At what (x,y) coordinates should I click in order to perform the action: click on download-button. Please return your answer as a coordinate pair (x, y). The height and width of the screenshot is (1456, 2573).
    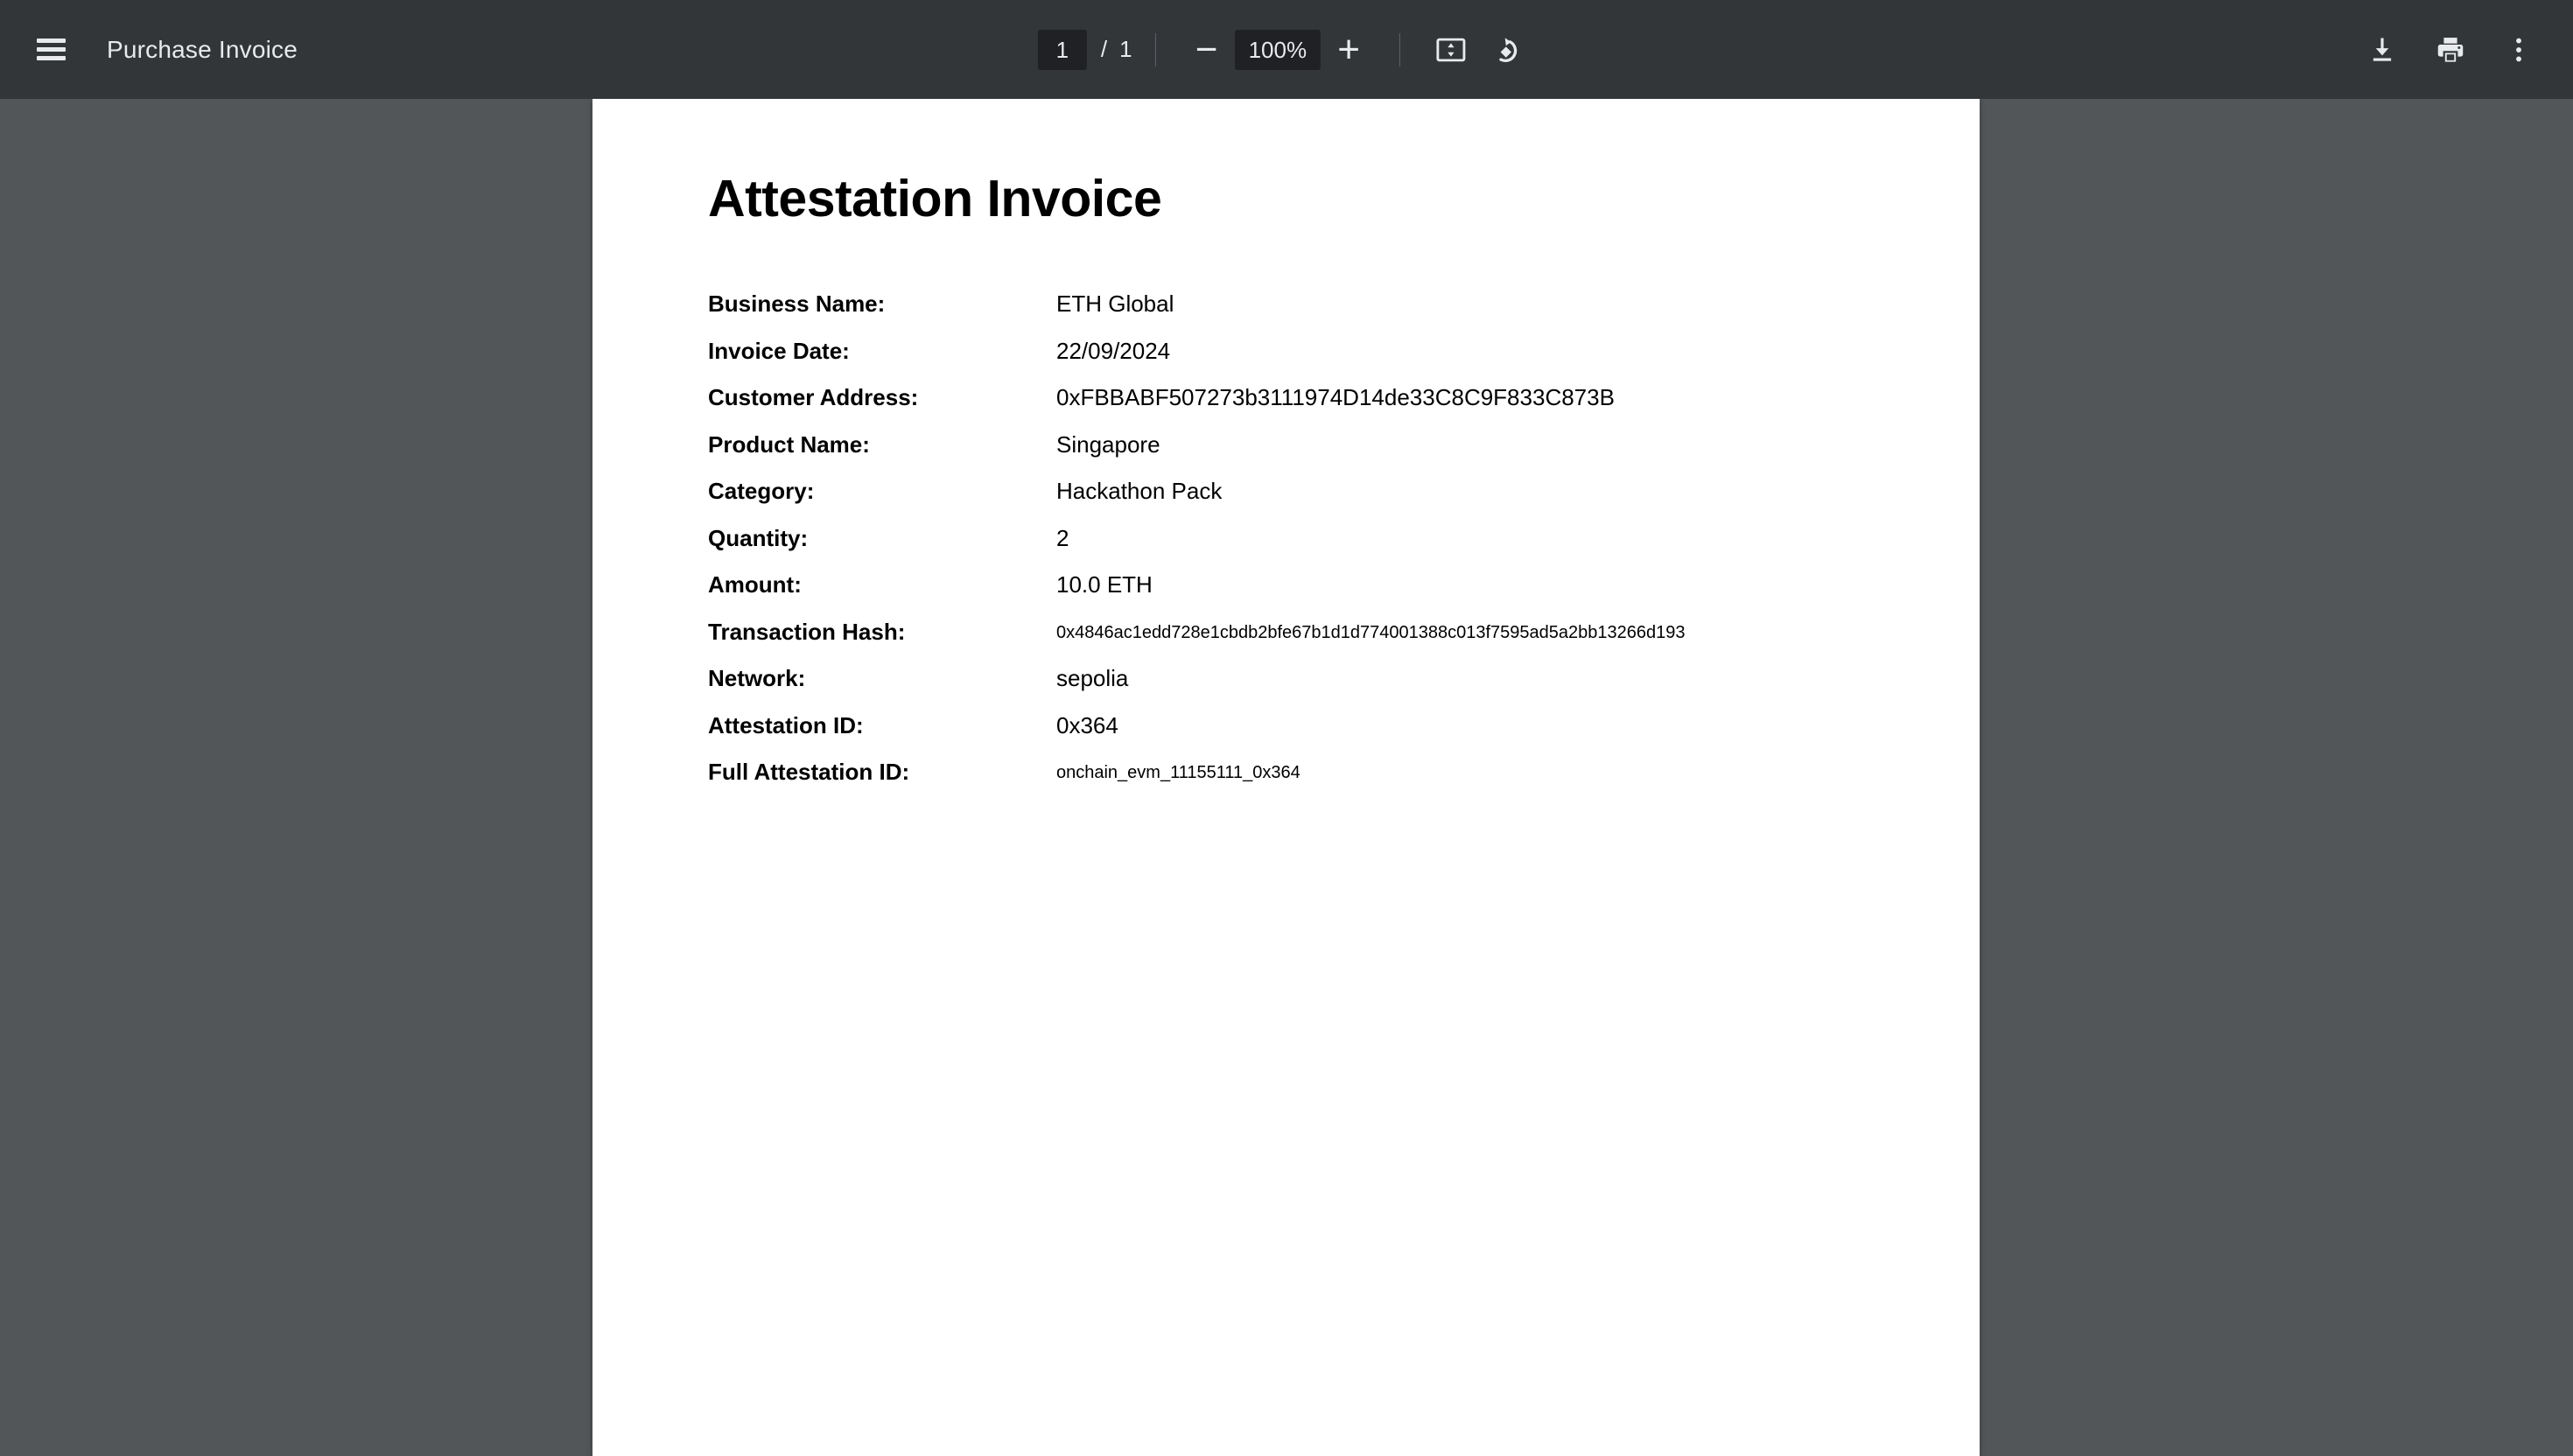
    Looking at the image, I should click on (2382, 50).